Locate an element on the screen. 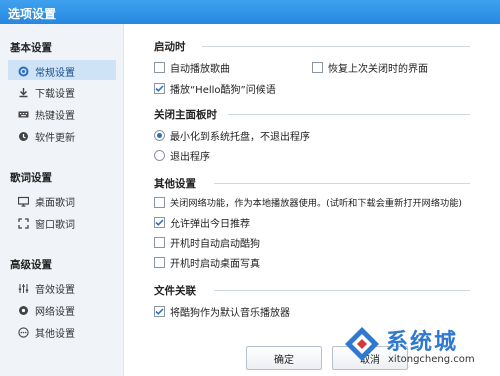 The image size is (500, 376). auto-play-label: 自动播放歌曲 is located at coordinates (200, 69).